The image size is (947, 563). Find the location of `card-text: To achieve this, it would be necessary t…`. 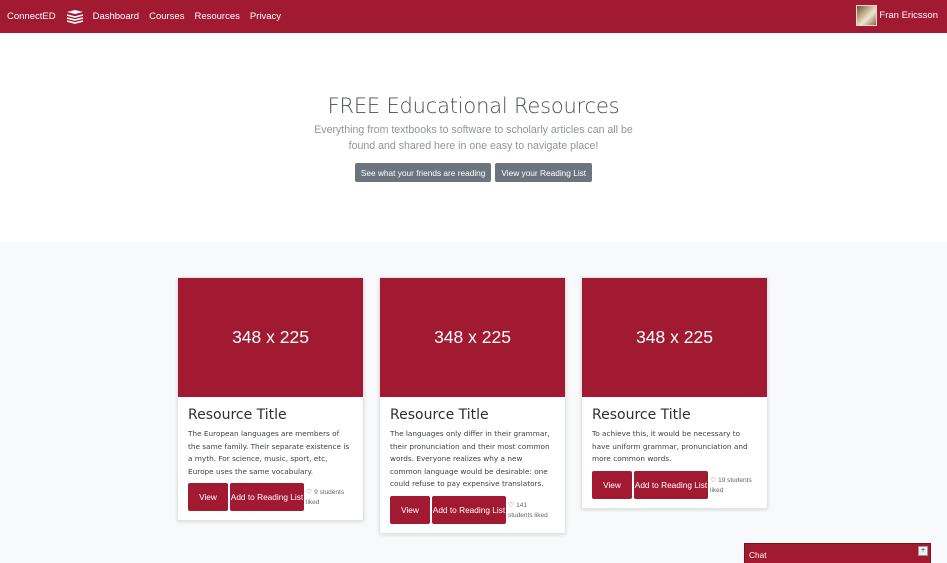

card-text: To achieve this, it would be necessary t… is located at coordinates (670, 446).